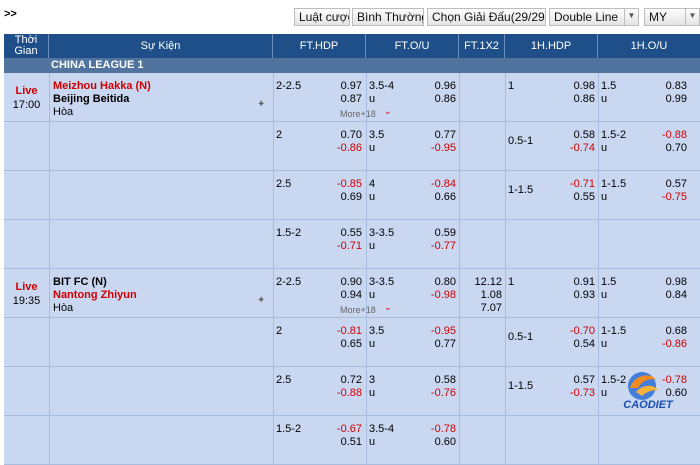 The width and height of the screenshot is (700, 465). What do you see at coordinates (648, 391) in the screenshot?
I see `caodiet-logo-icon: CAODIET` at bounding box center [648, 391].